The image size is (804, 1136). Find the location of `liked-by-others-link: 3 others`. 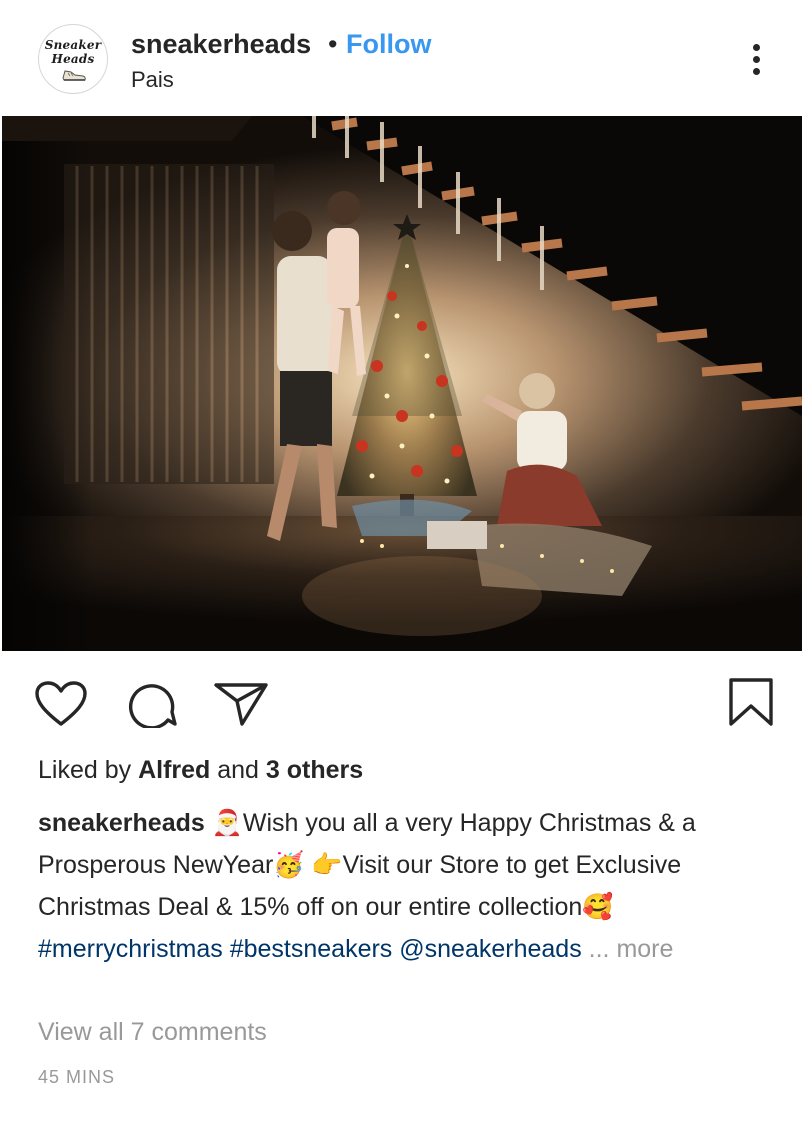

liked-by-others-link: 3 others is located at coordinates (314, 770).